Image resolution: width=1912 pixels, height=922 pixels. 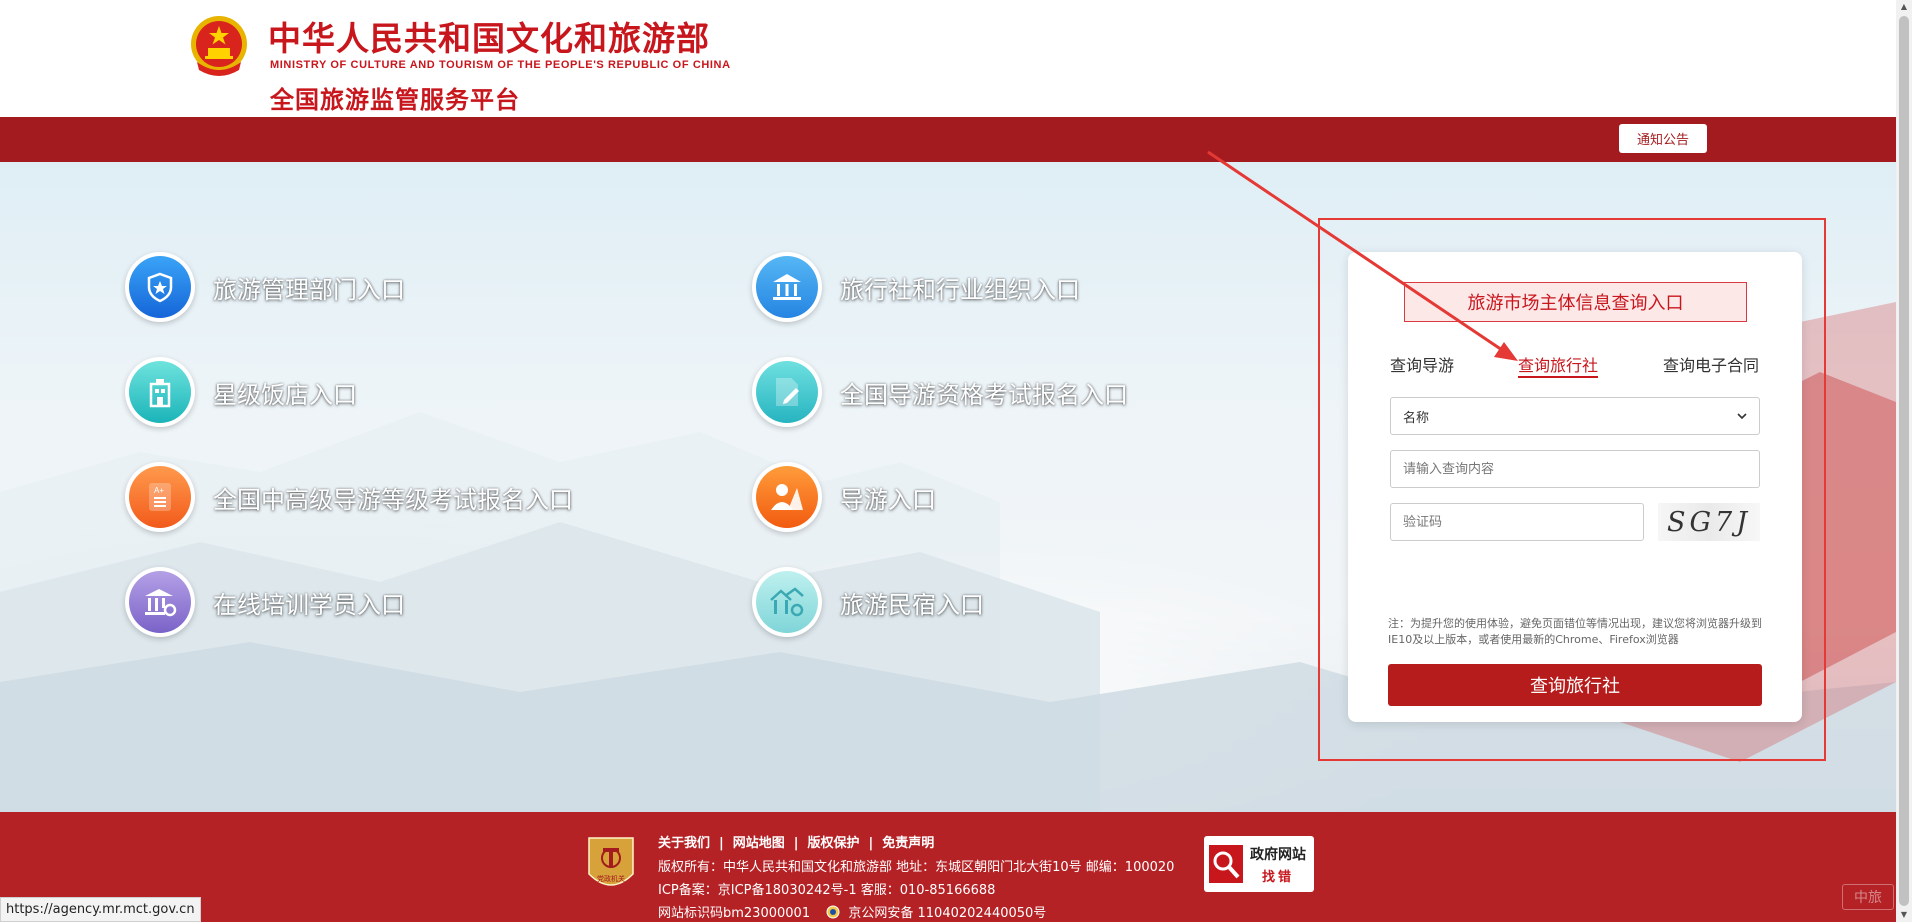 What do you see at coordinates (1226, 864) in the screenshot?
I see `magnifier-icon` at bounding box center [1226, 864].